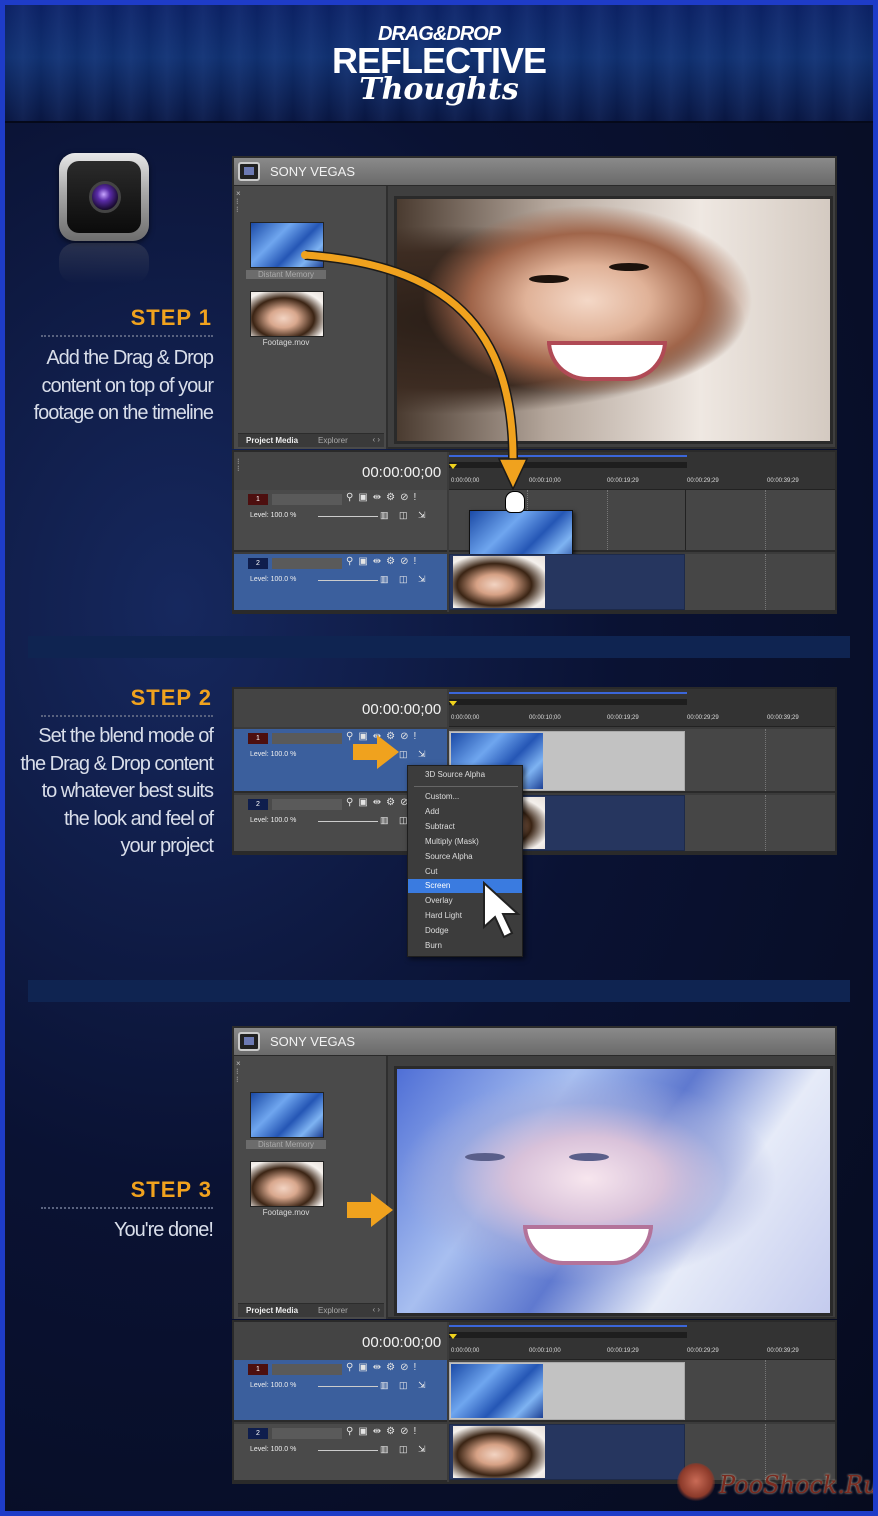  What do you see at coordinates (286, 1212) in the screenshot?
I see `media-label-footage: Footage.mov` at bounding box center [286, 1212].